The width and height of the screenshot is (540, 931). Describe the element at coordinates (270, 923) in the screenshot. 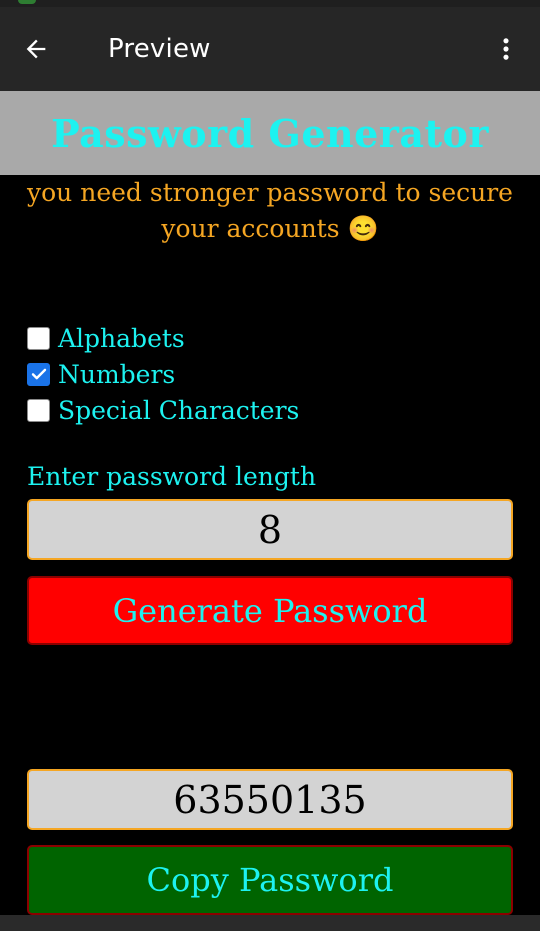

I see `navigation-bar` at that location.